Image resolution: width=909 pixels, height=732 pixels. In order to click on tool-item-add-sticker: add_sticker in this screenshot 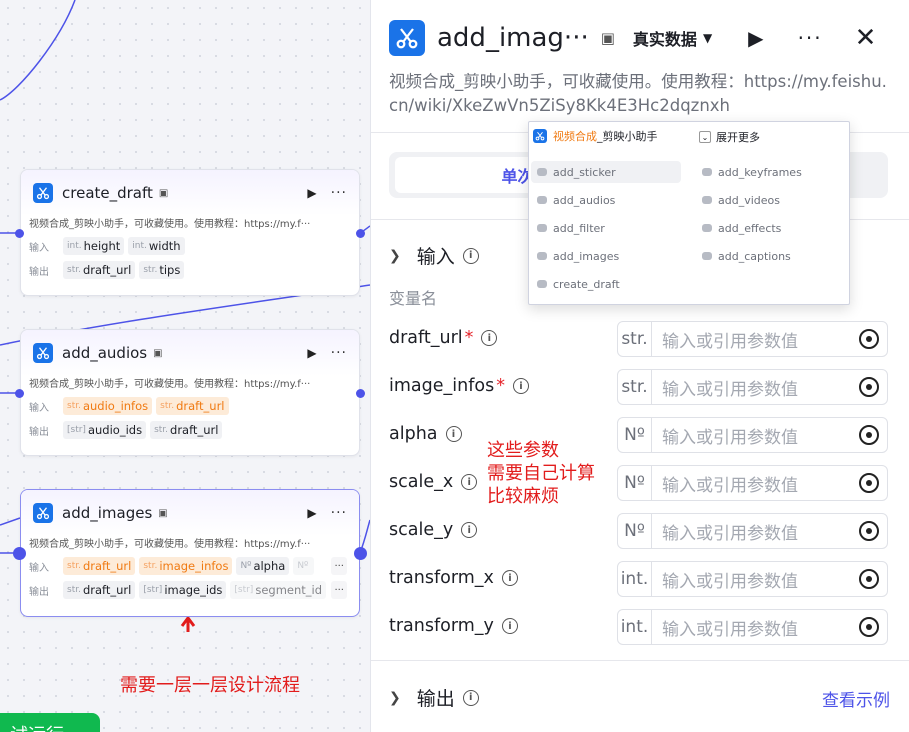, I will do `click(606, 172)`.